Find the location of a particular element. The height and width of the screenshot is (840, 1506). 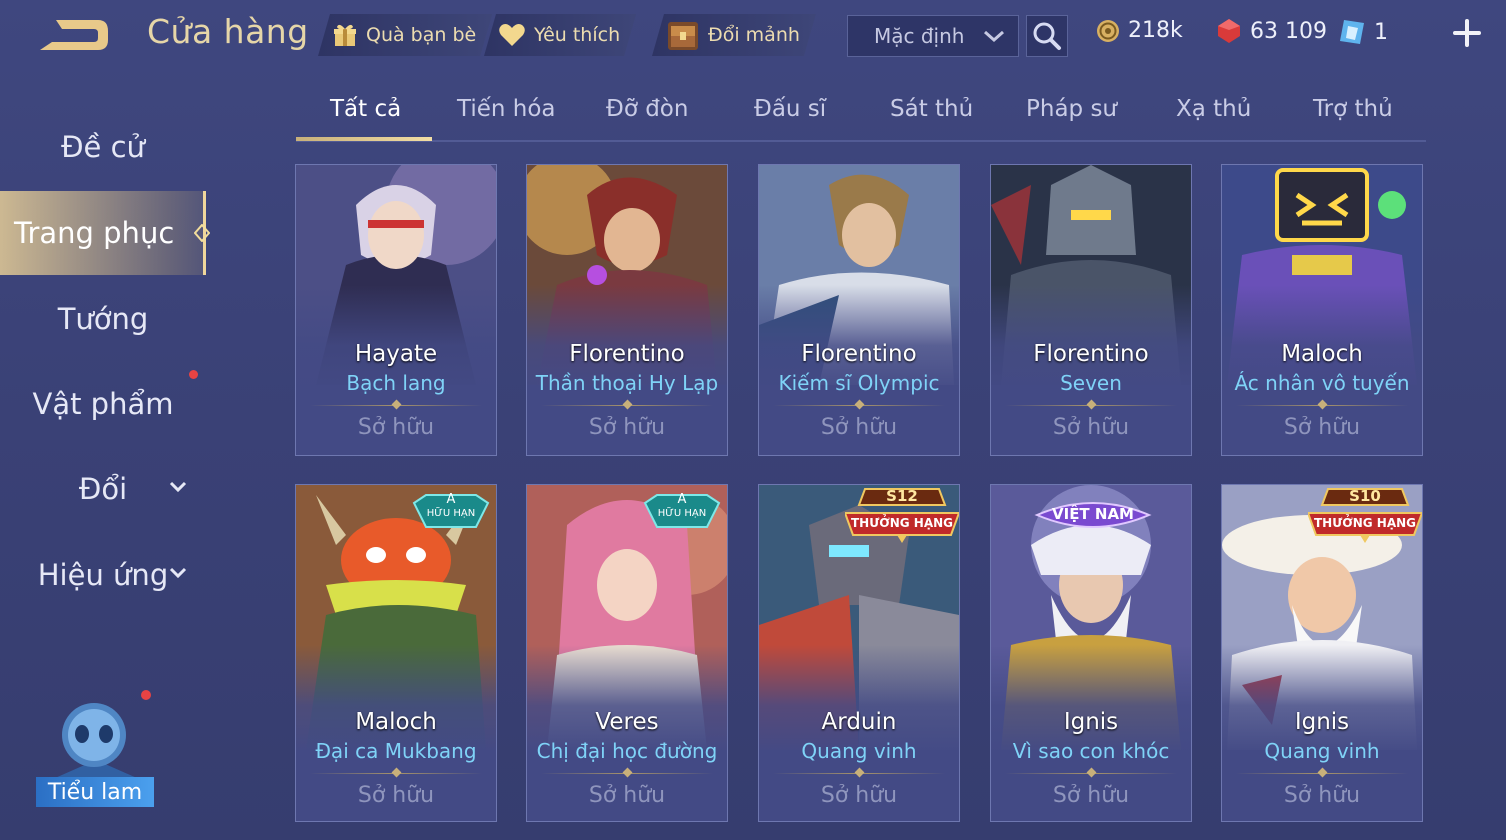

back-arrow-icon is located at coordinates (74, 35).